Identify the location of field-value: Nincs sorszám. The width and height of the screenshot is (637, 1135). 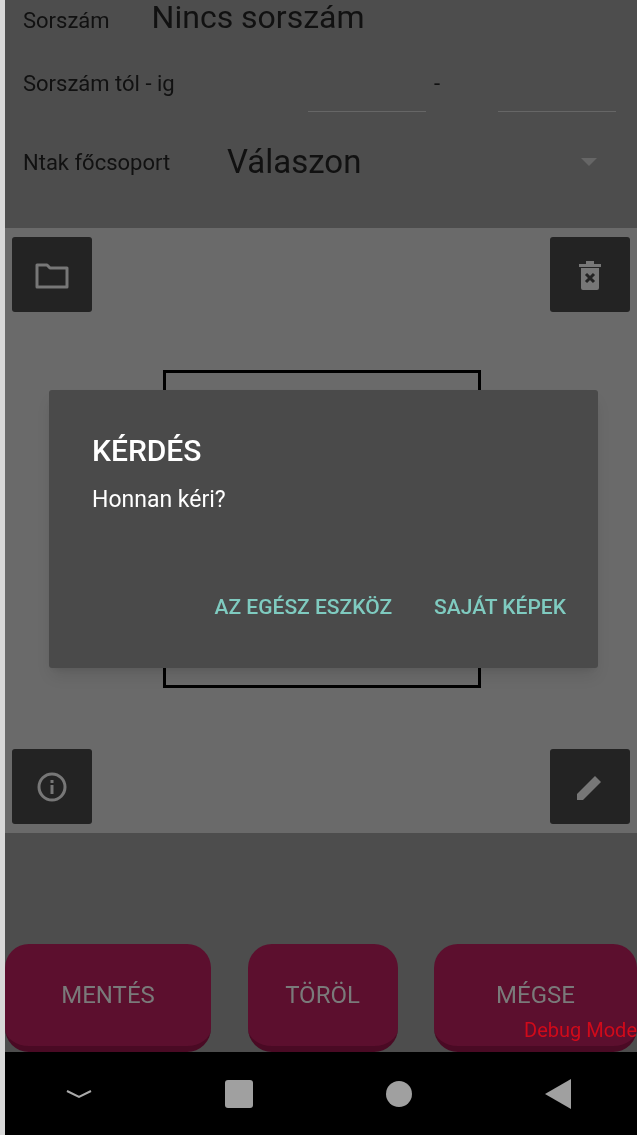
(258, 17).